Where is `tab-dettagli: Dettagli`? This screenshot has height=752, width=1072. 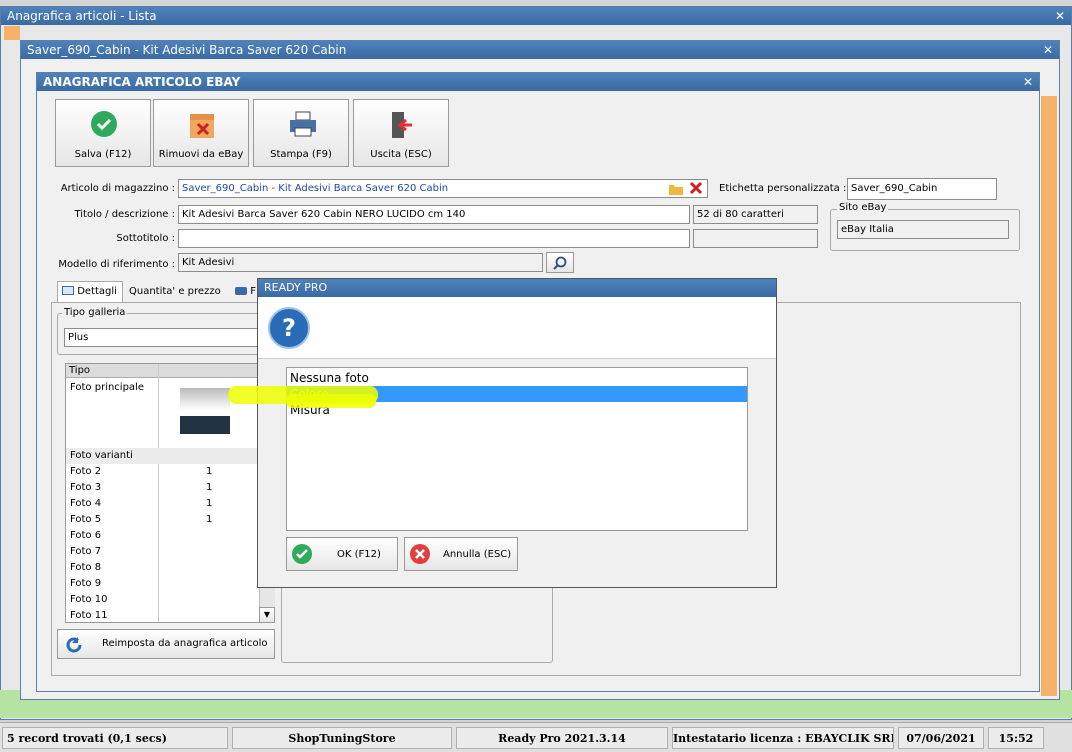
tab-dettagli: Dettagli is located at coordinates (90, 292).